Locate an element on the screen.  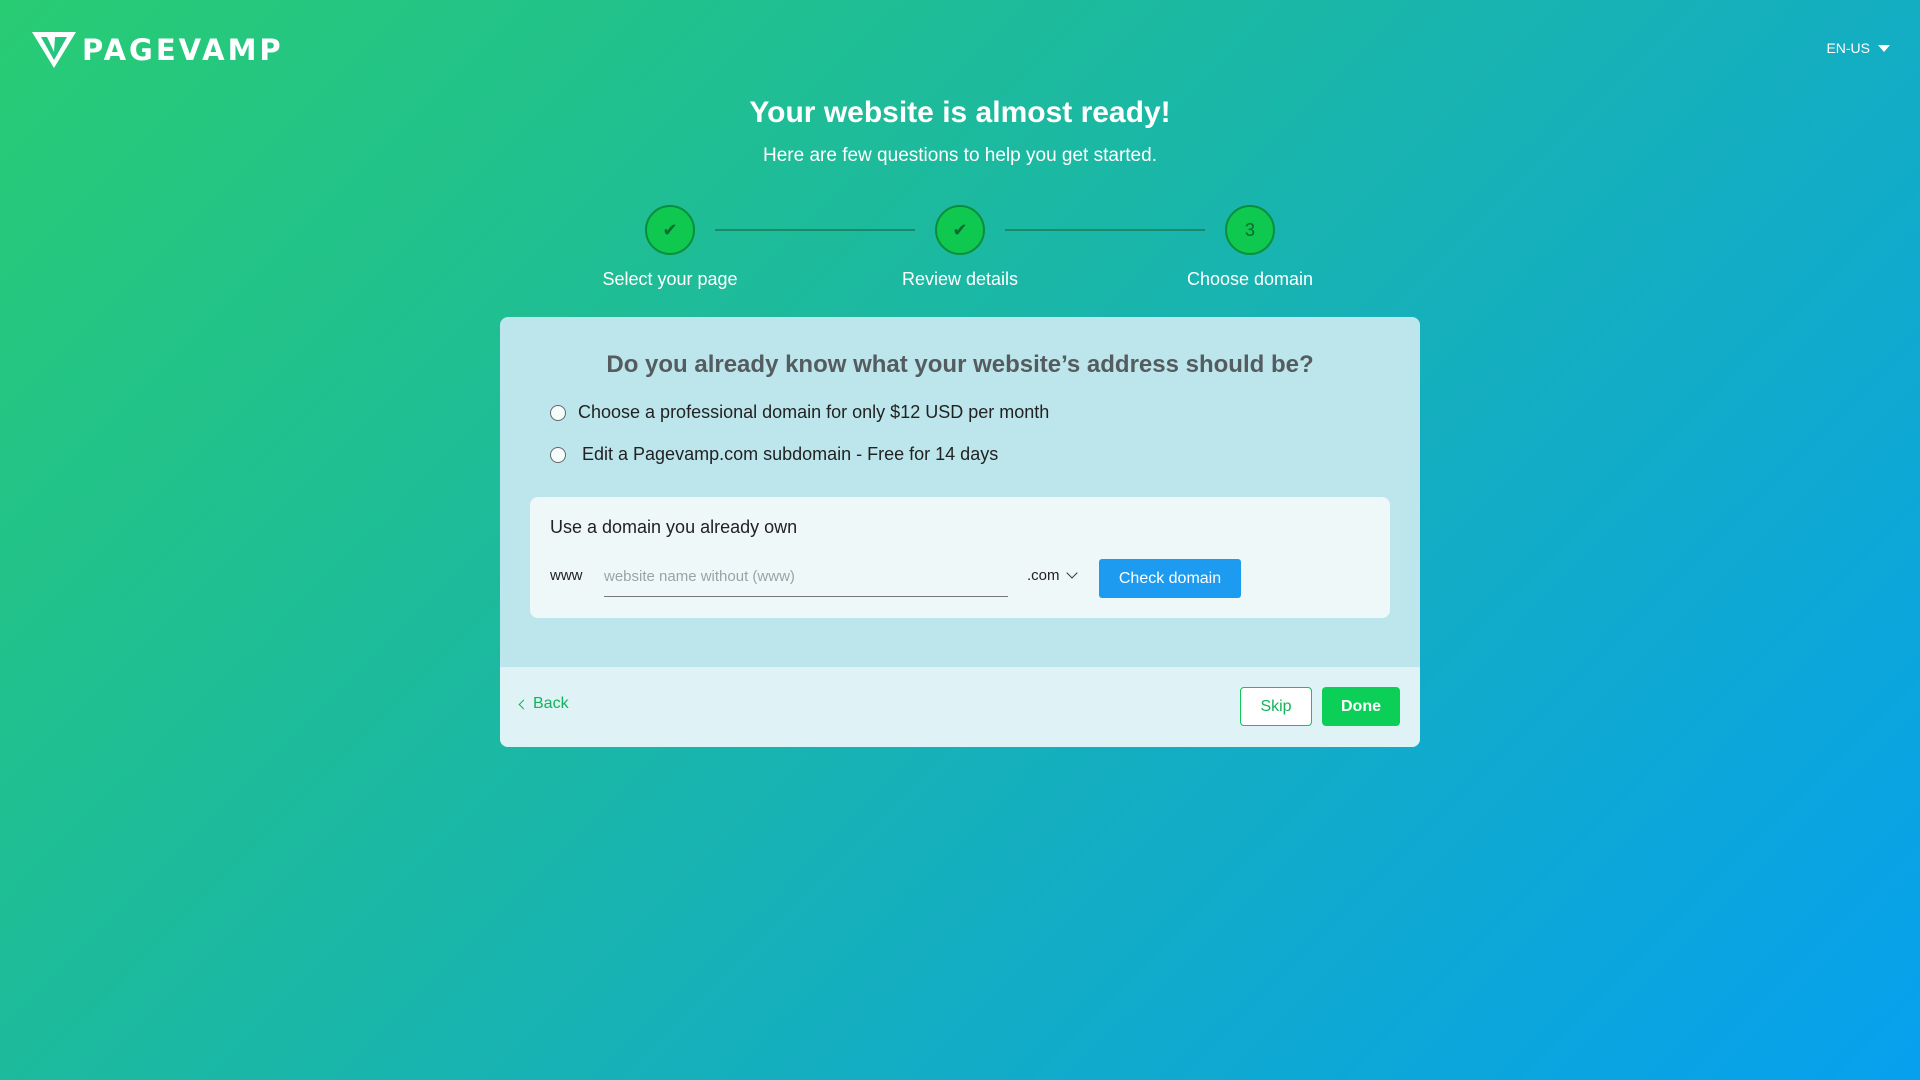
chevron-down-icon is located at coordinates (1071, 573).